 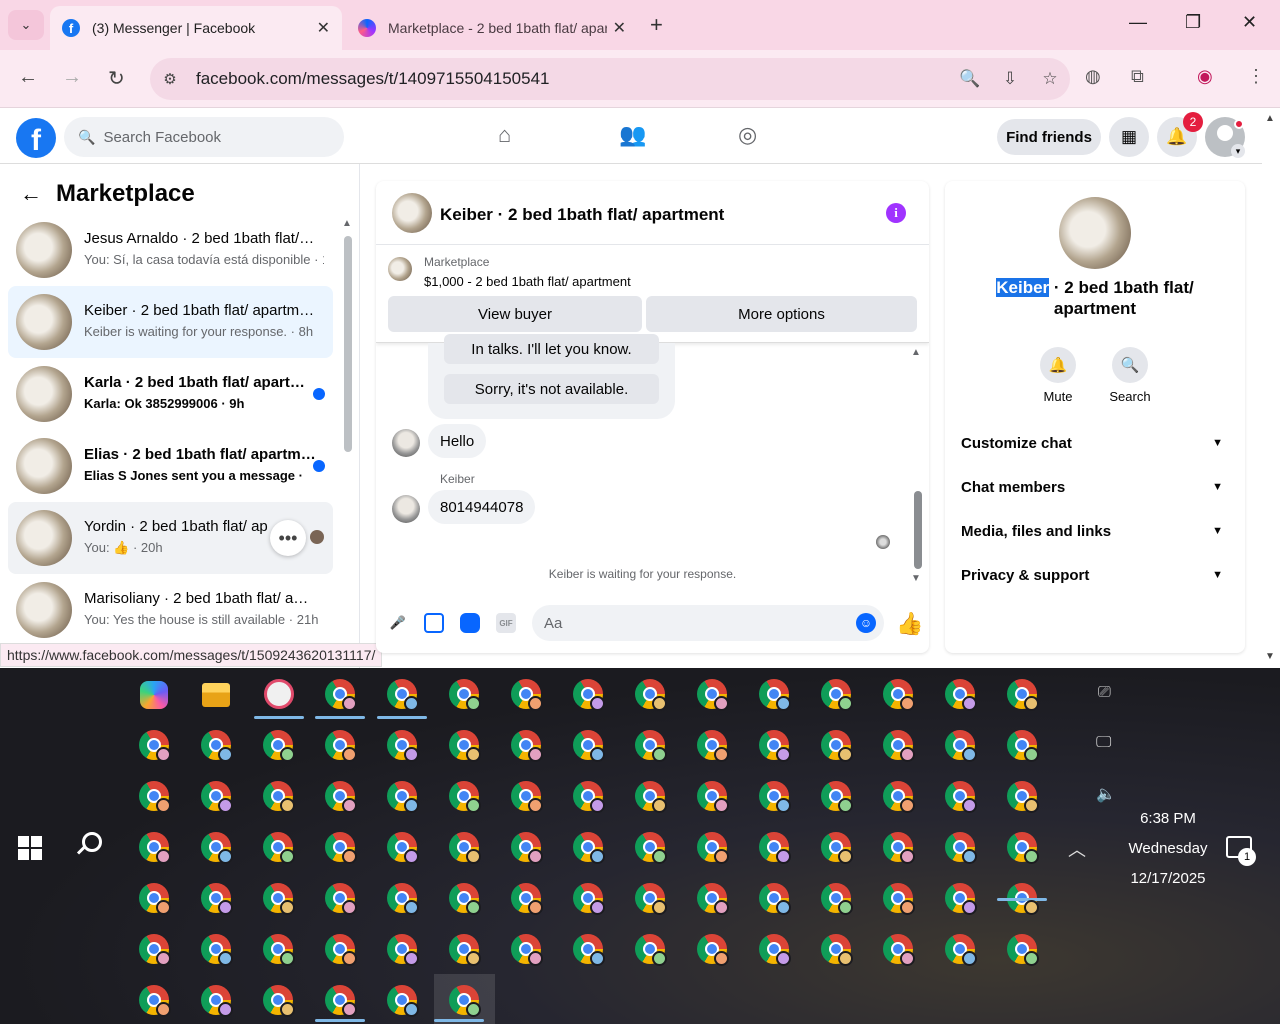 What do you see at coordinates (632, 135) in the screenshot?
I see `friends-icon: 👥` at bounding box center [632, 135].